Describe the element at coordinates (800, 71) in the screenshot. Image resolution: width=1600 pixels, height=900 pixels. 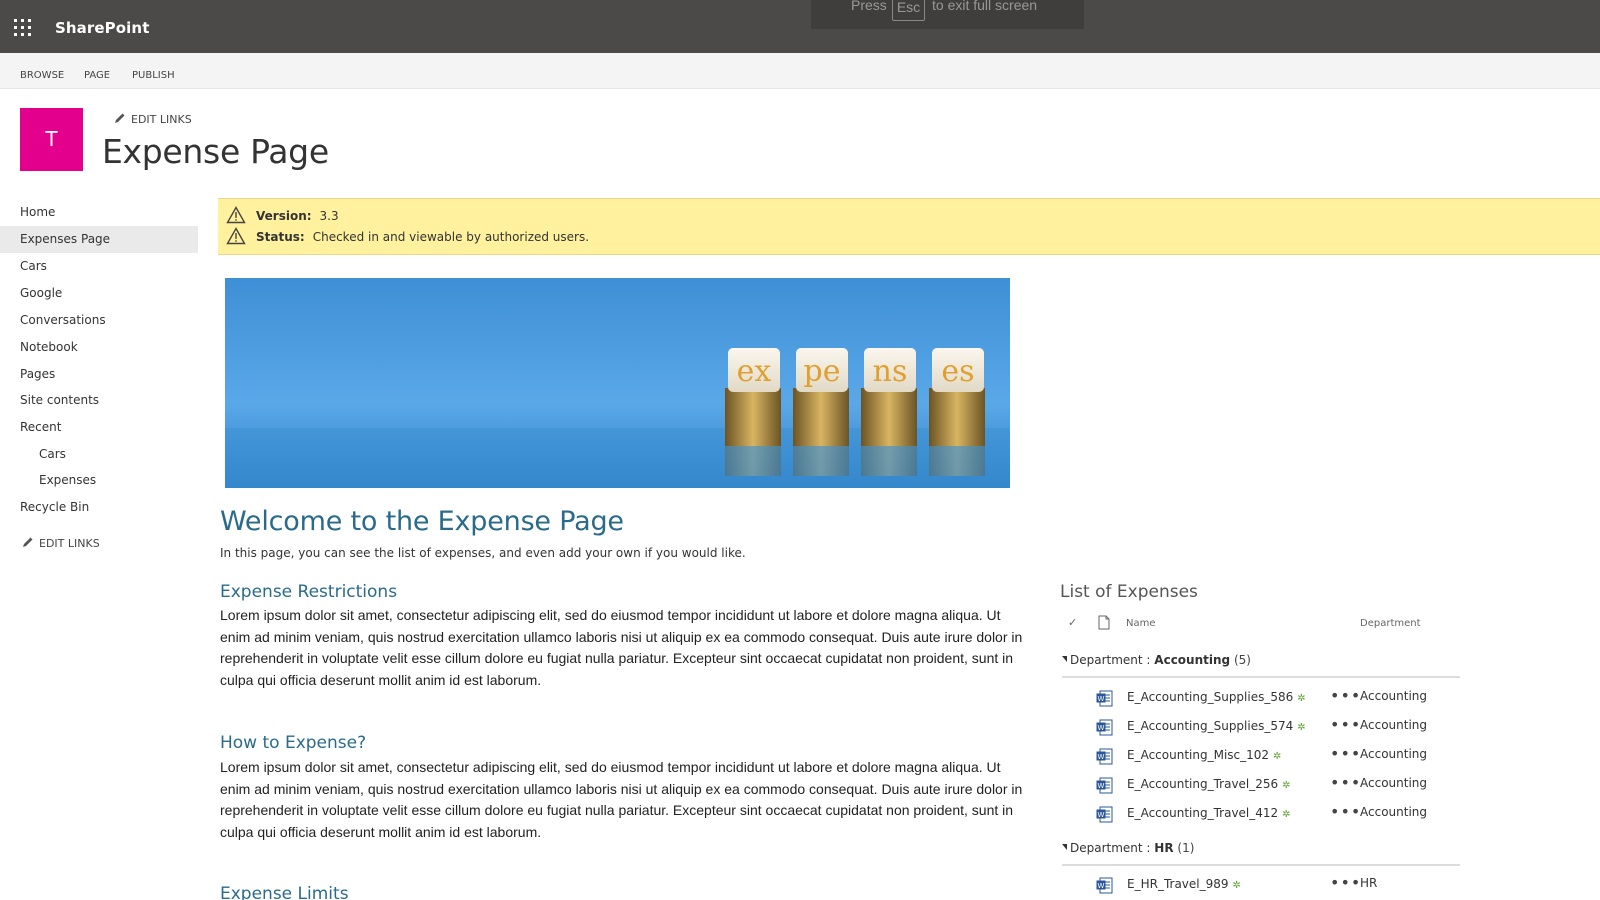
I see `ribbon: BROWSE PAGE PUBLISH` at that location.